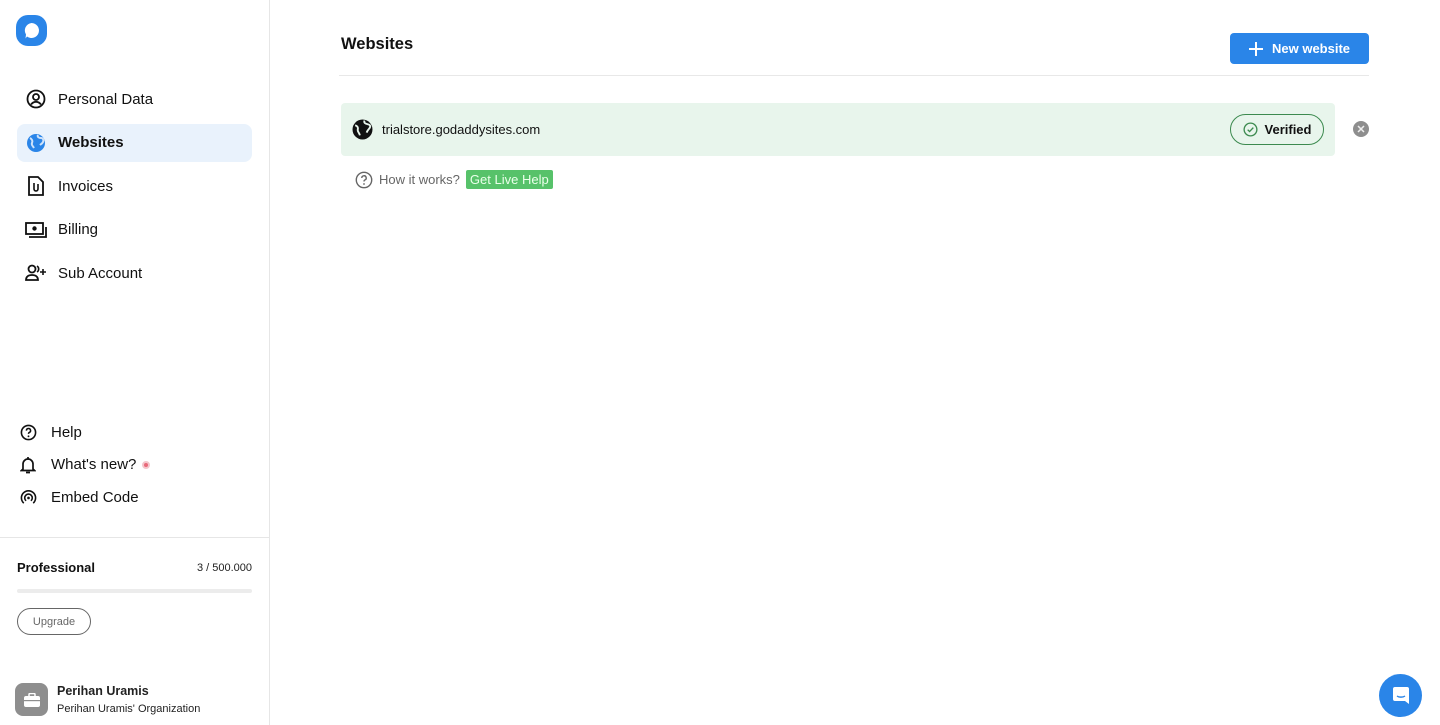 The width and height of the screenshot is (1440, 725). What do you see at coordinates (28, 497) in the screenshot?
I see `embed-icon` at bounding box center [28, 497].